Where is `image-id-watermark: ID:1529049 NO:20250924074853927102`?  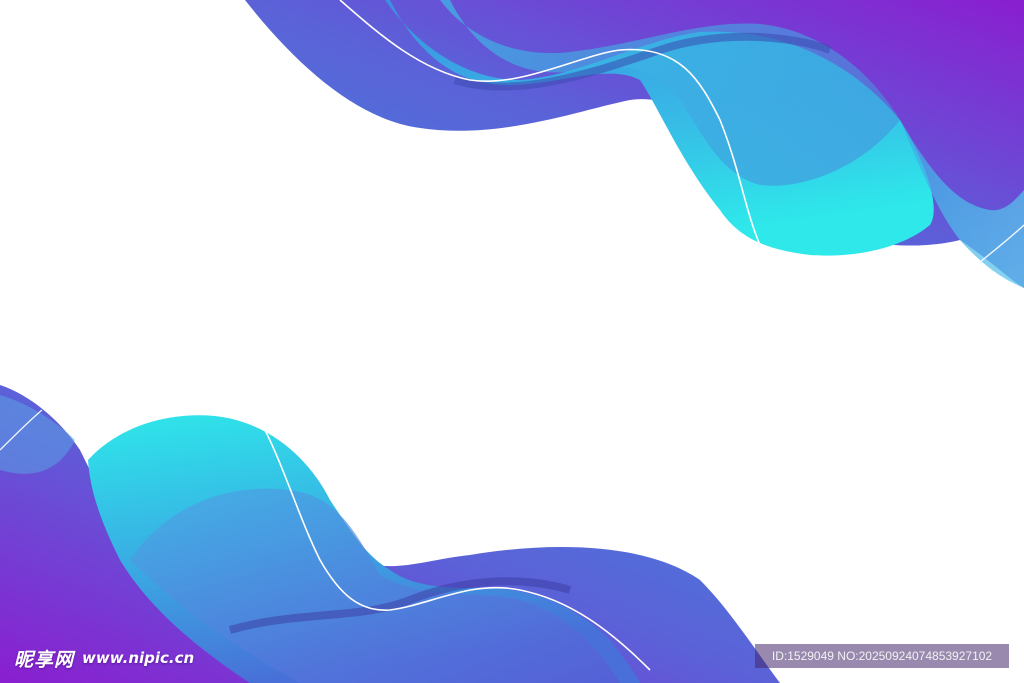 image-id-watermark: ID:1529049 NO:20250924074853927102 is located at coordinates (882, 656).